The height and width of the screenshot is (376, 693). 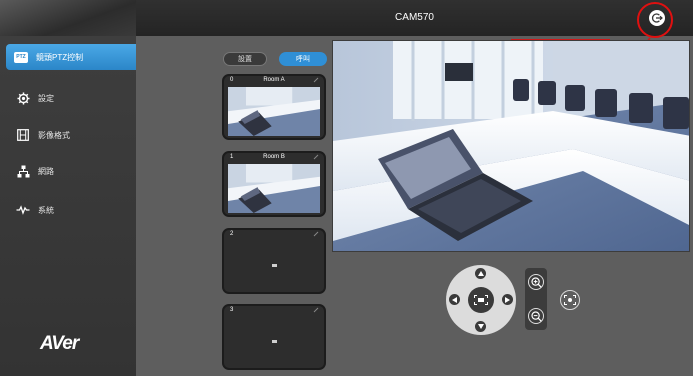 What do you see at coordinates (68, 18) in the screenshot?
I see `sidebar-header` at bounding box center [68, 18].